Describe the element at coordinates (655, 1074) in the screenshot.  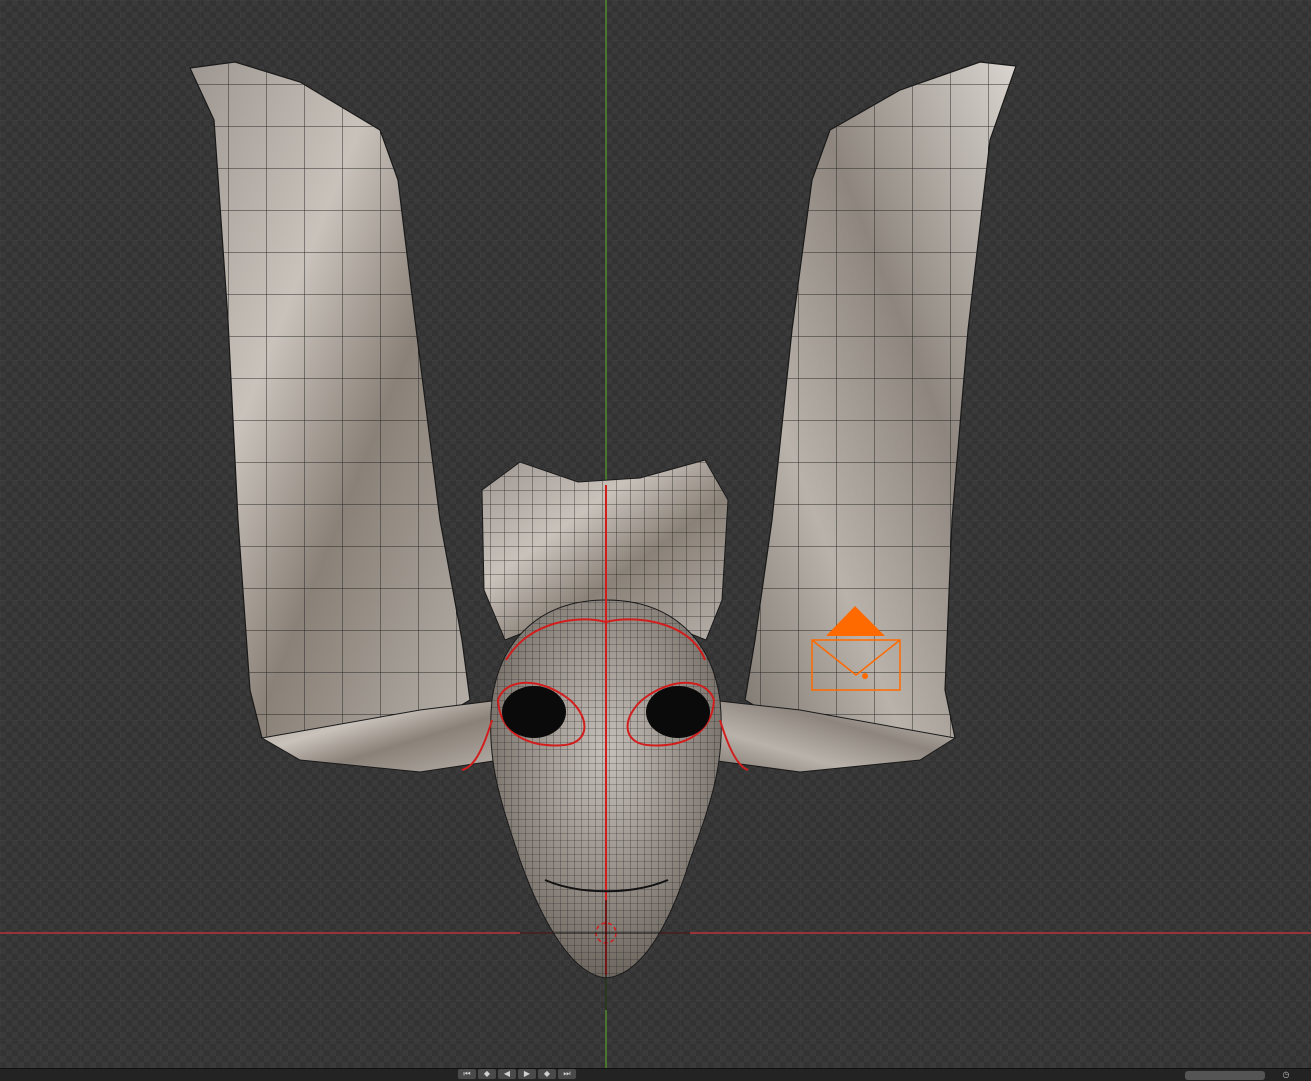
I see `timeline-bar: ⏮ ◆ ◀ ▶ ◆ ⏭ ◷` at that location.